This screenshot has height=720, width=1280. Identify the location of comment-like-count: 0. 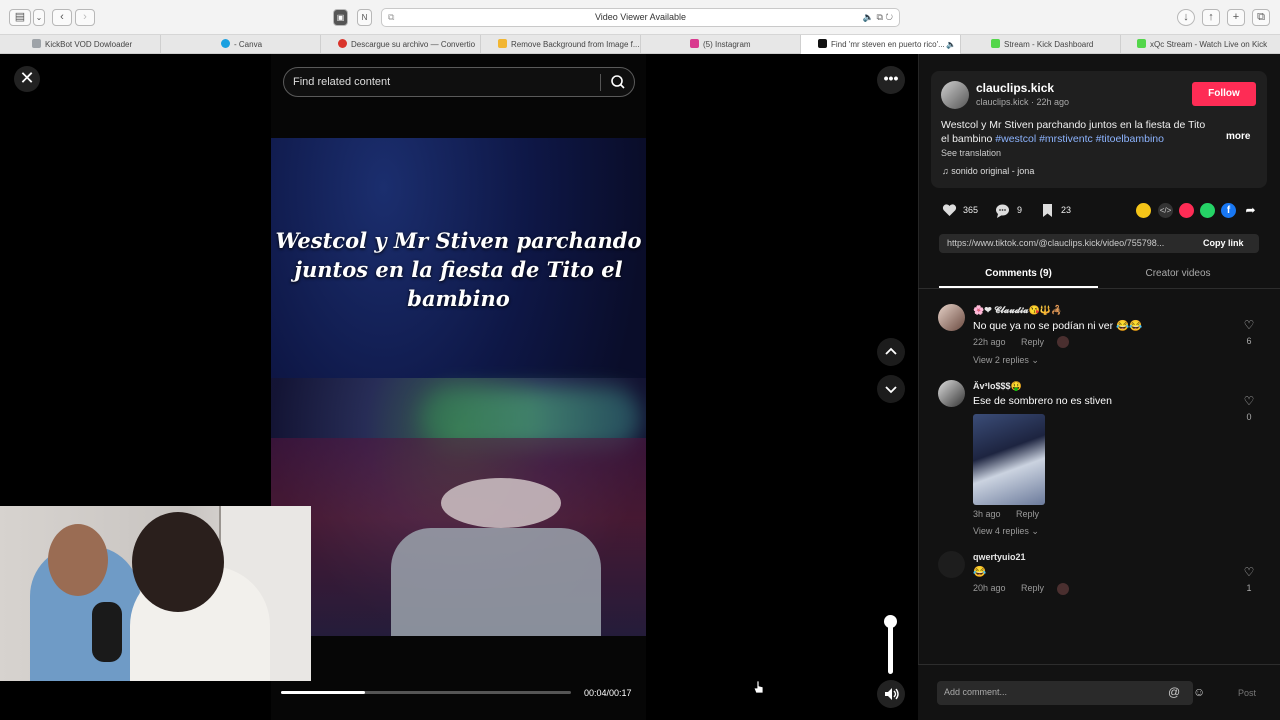
(1249, 417).